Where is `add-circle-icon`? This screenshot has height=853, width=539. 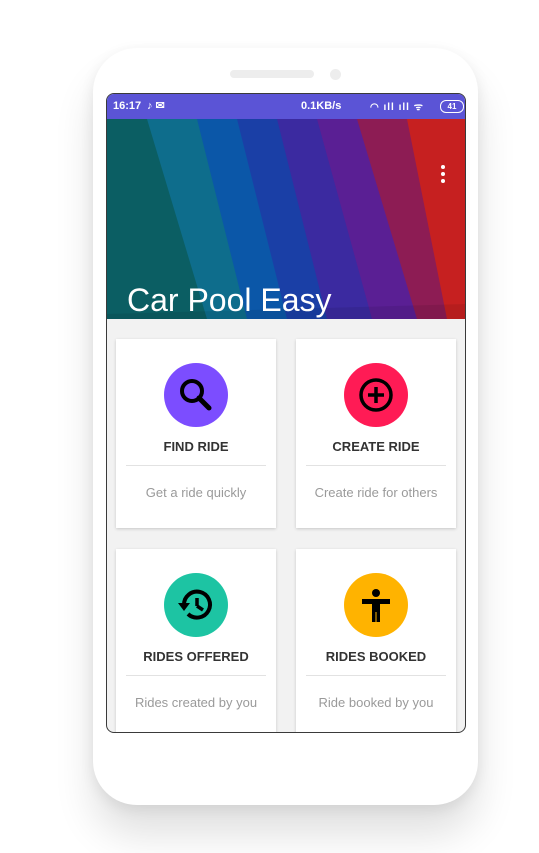 add-circle-icon is located at coordinates (376, 395).